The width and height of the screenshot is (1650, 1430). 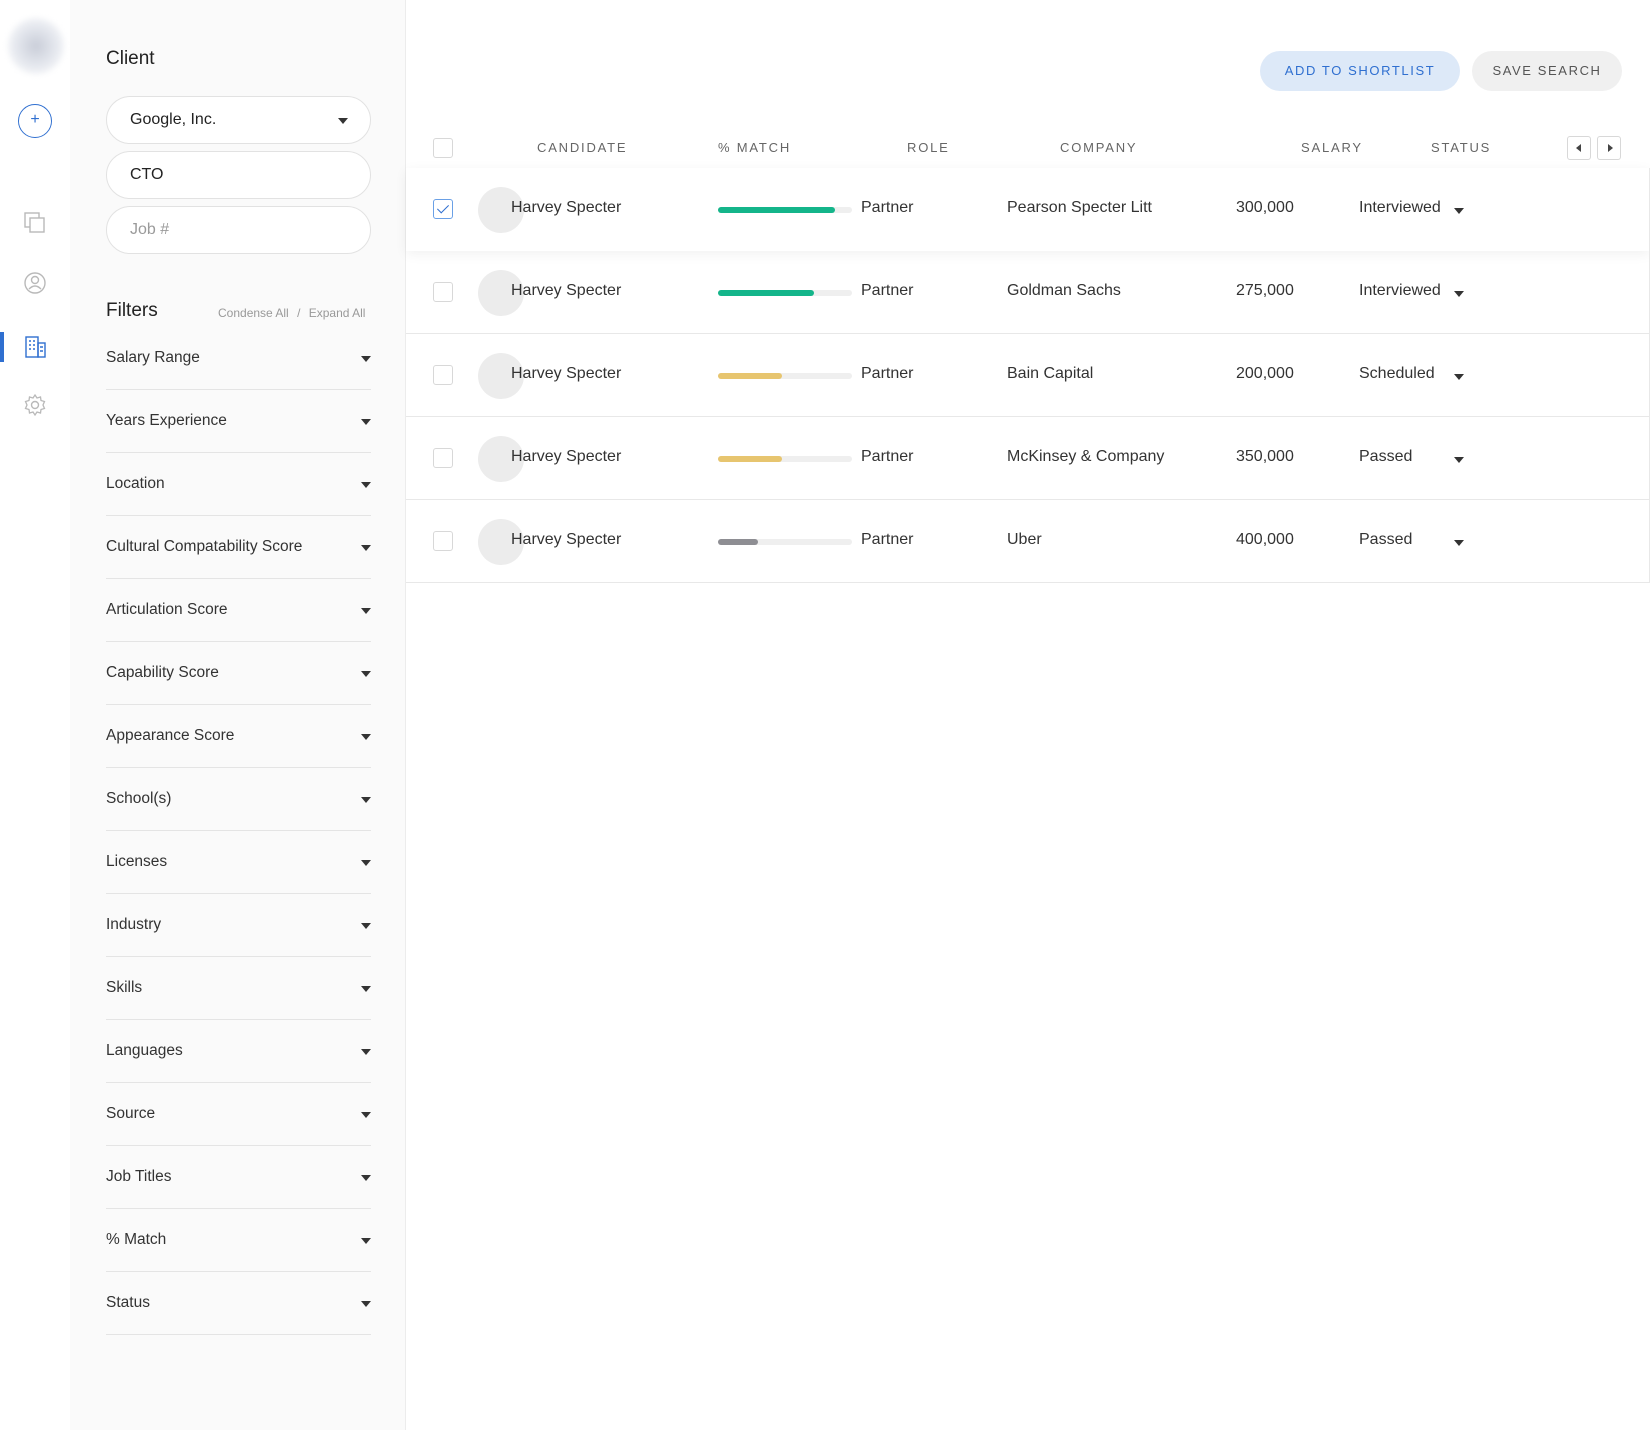 What do you see at coordinates (134, 924) in the screenshot?
I see `filter-label: Industry` at bounding box center [134, 924].